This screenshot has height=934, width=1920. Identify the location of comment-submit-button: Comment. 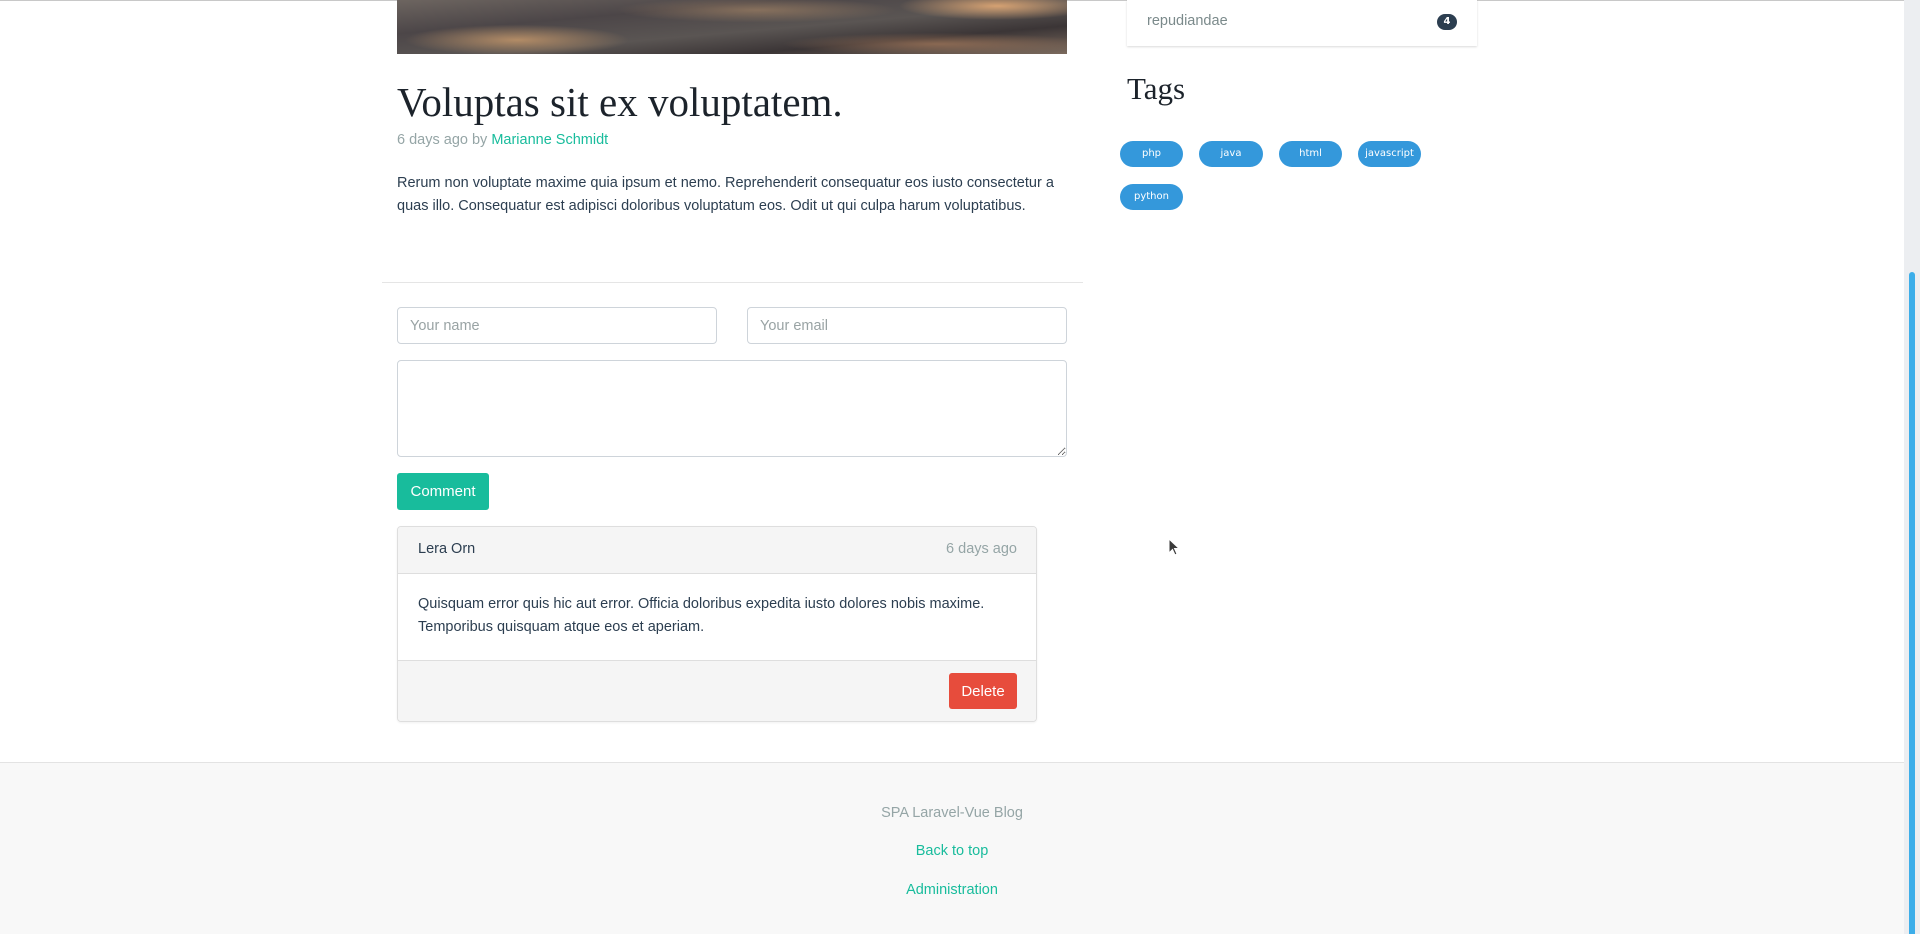
(443, 491).